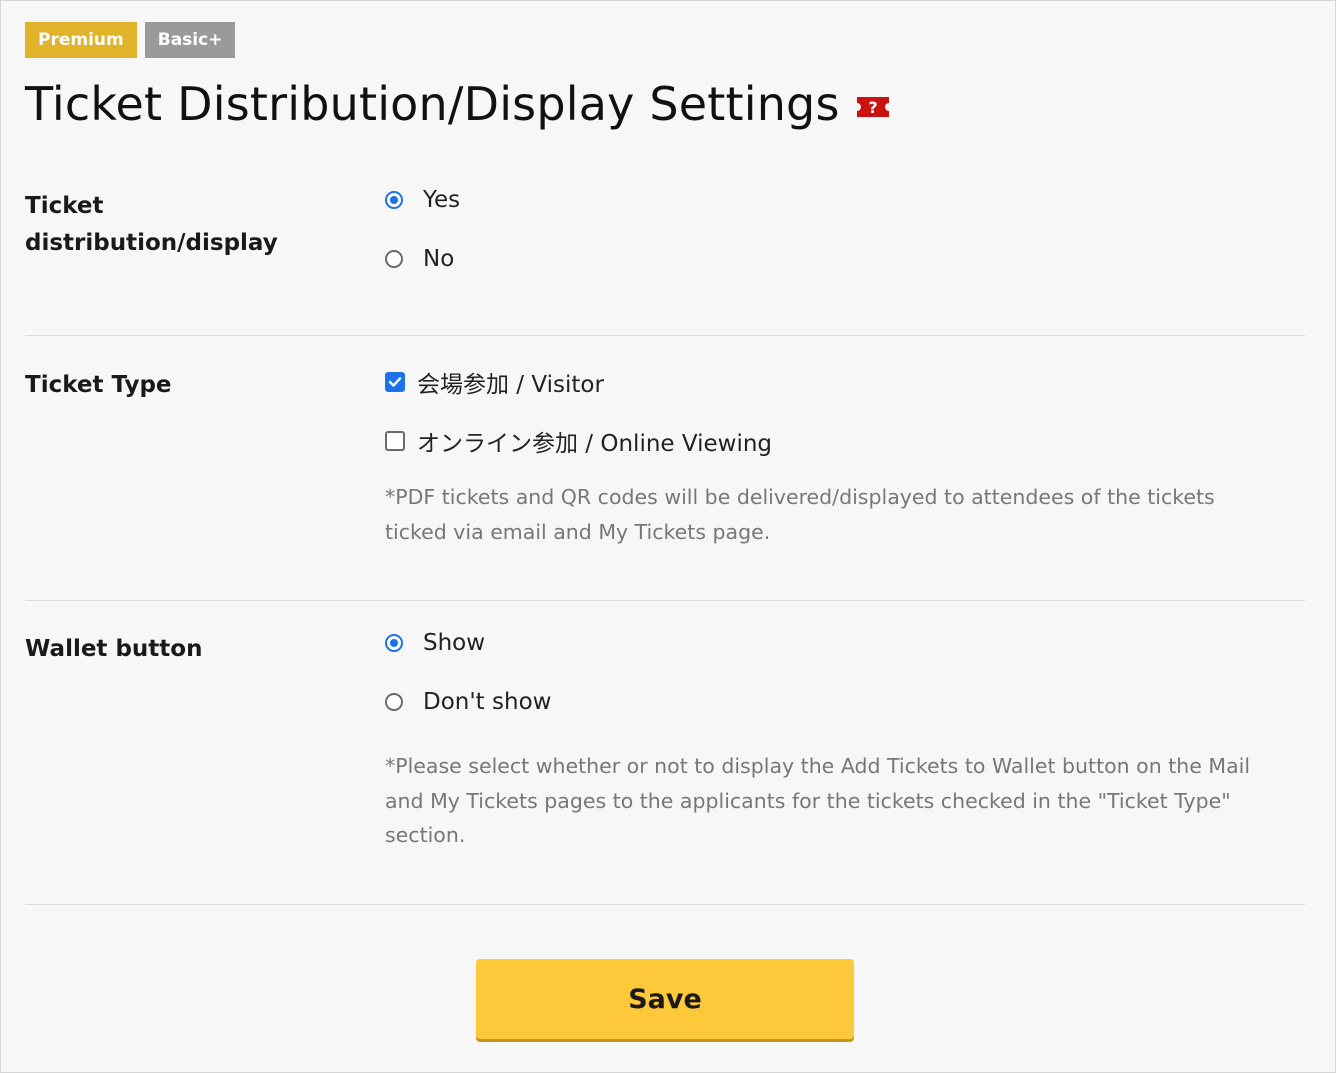 The width and height of the screenshot is (1336, 1073). What do you see at coordinates (190, 225) in the screenshot?
I see `distribution-label: Ticket distribution/display` at bounding box center [190, 225].